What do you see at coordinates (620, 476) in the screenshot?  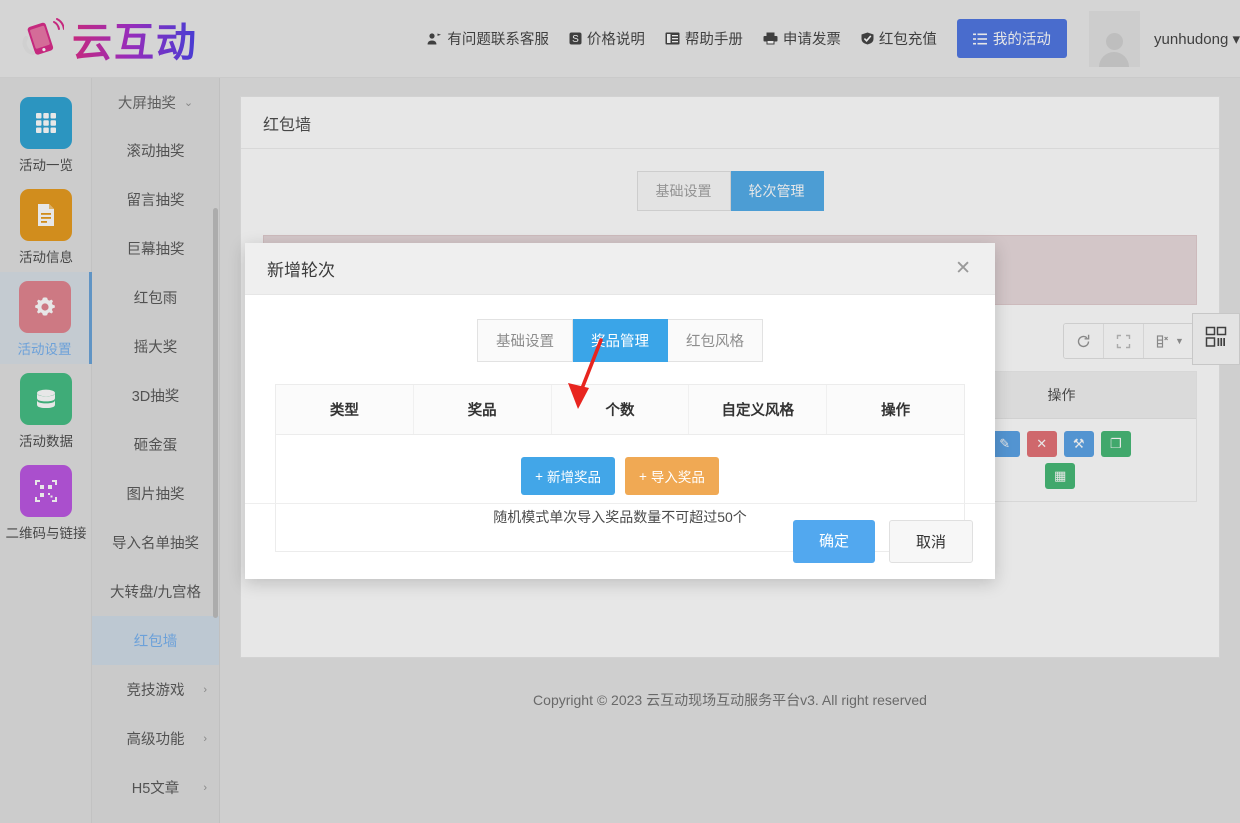 I see `prize-action-buttons: + 新增奖品 + 导入奖品` at bounding box center [620, 476].